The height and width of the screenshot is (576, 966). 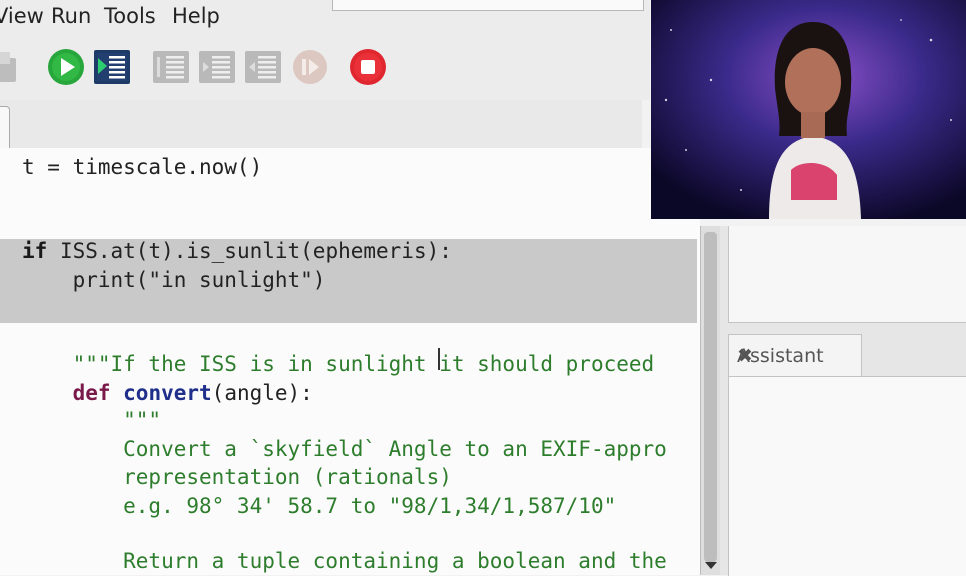 What do you see at coordinates (262, 393) in the screenshot?
I see `code-text: (angle):` at bounding box center [262, 393].